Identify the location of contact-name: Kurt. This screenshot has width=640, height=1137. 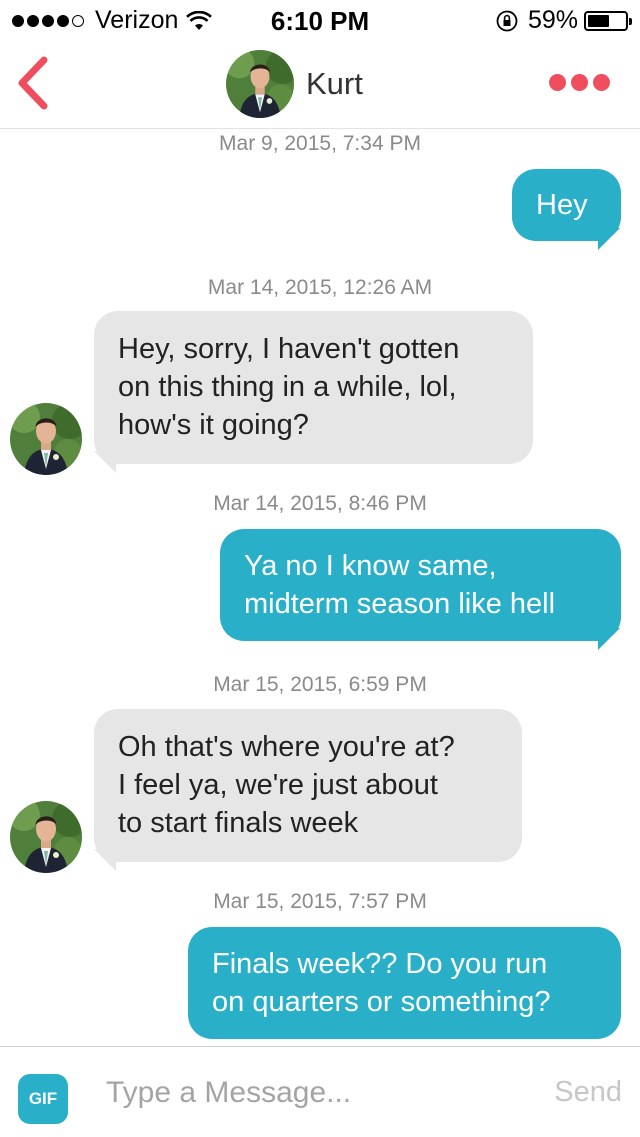
(334, 83).